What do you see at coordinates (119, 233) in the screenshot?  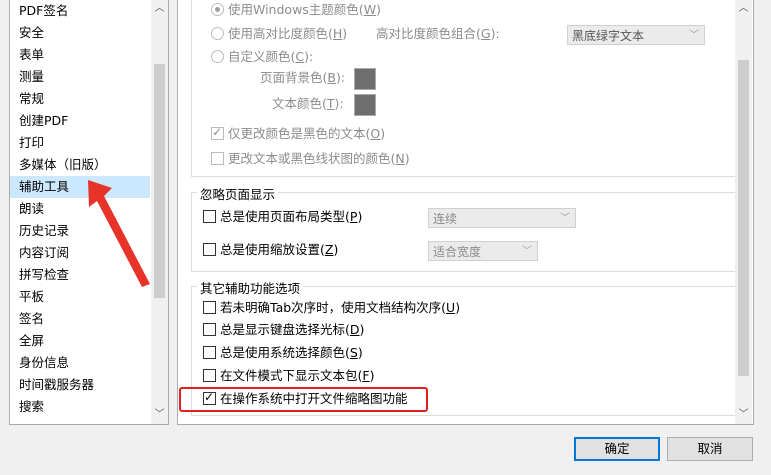 I see `annotation-arrow-icon` at bounding box center [119, 233].